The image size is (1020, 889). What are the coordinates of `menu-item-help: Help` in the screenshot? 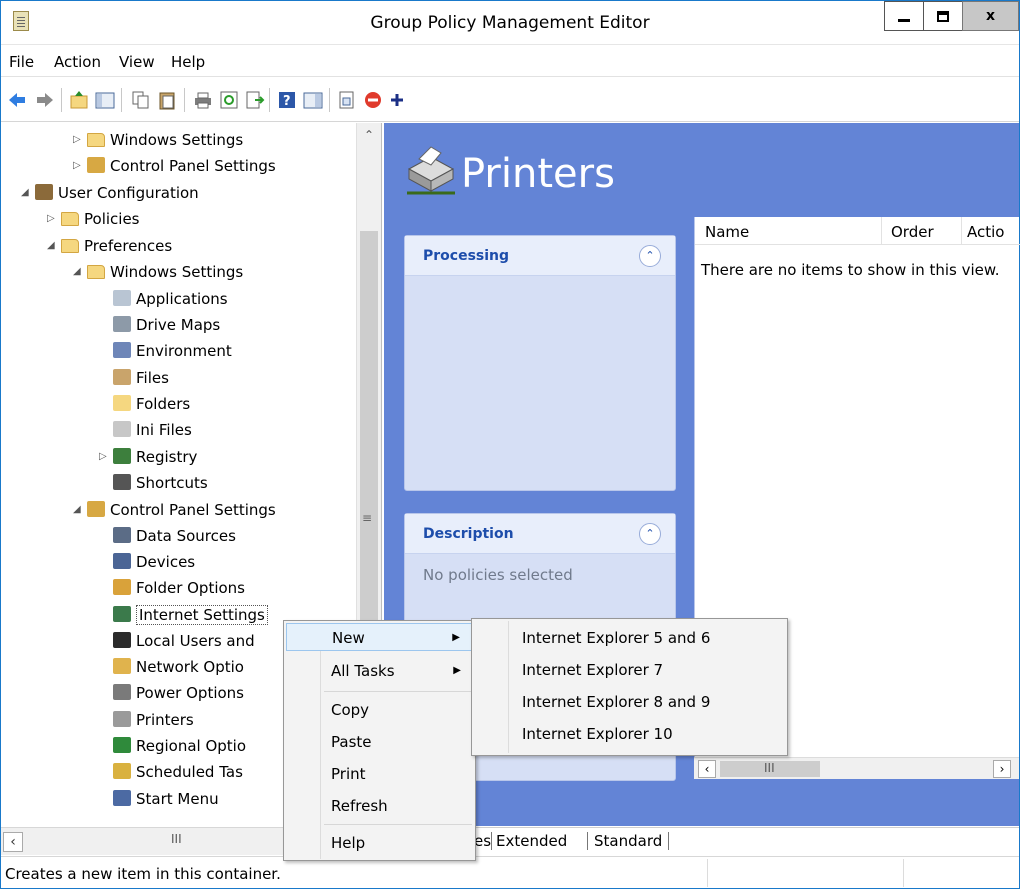 It's located at (379, 843).